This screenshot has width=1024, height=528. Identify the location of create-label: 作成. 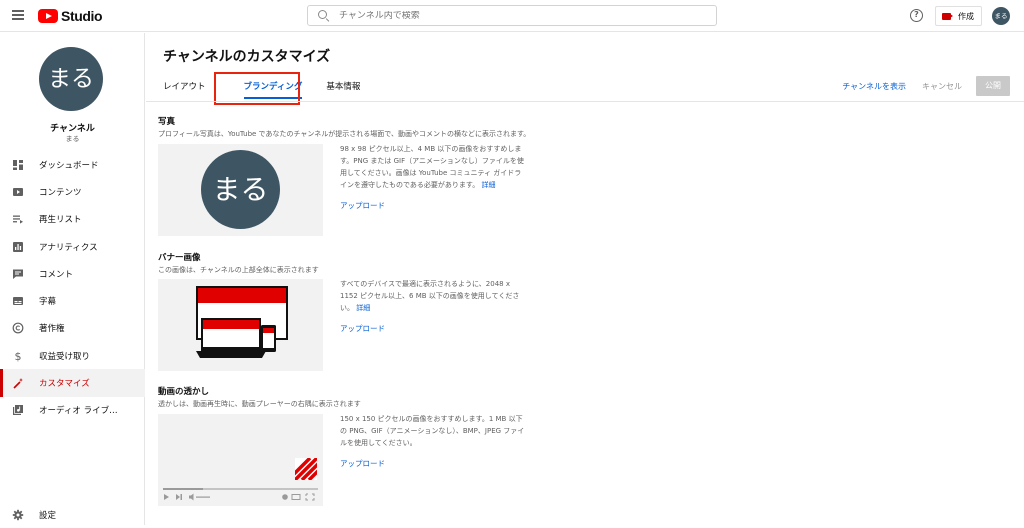
(966, 16).